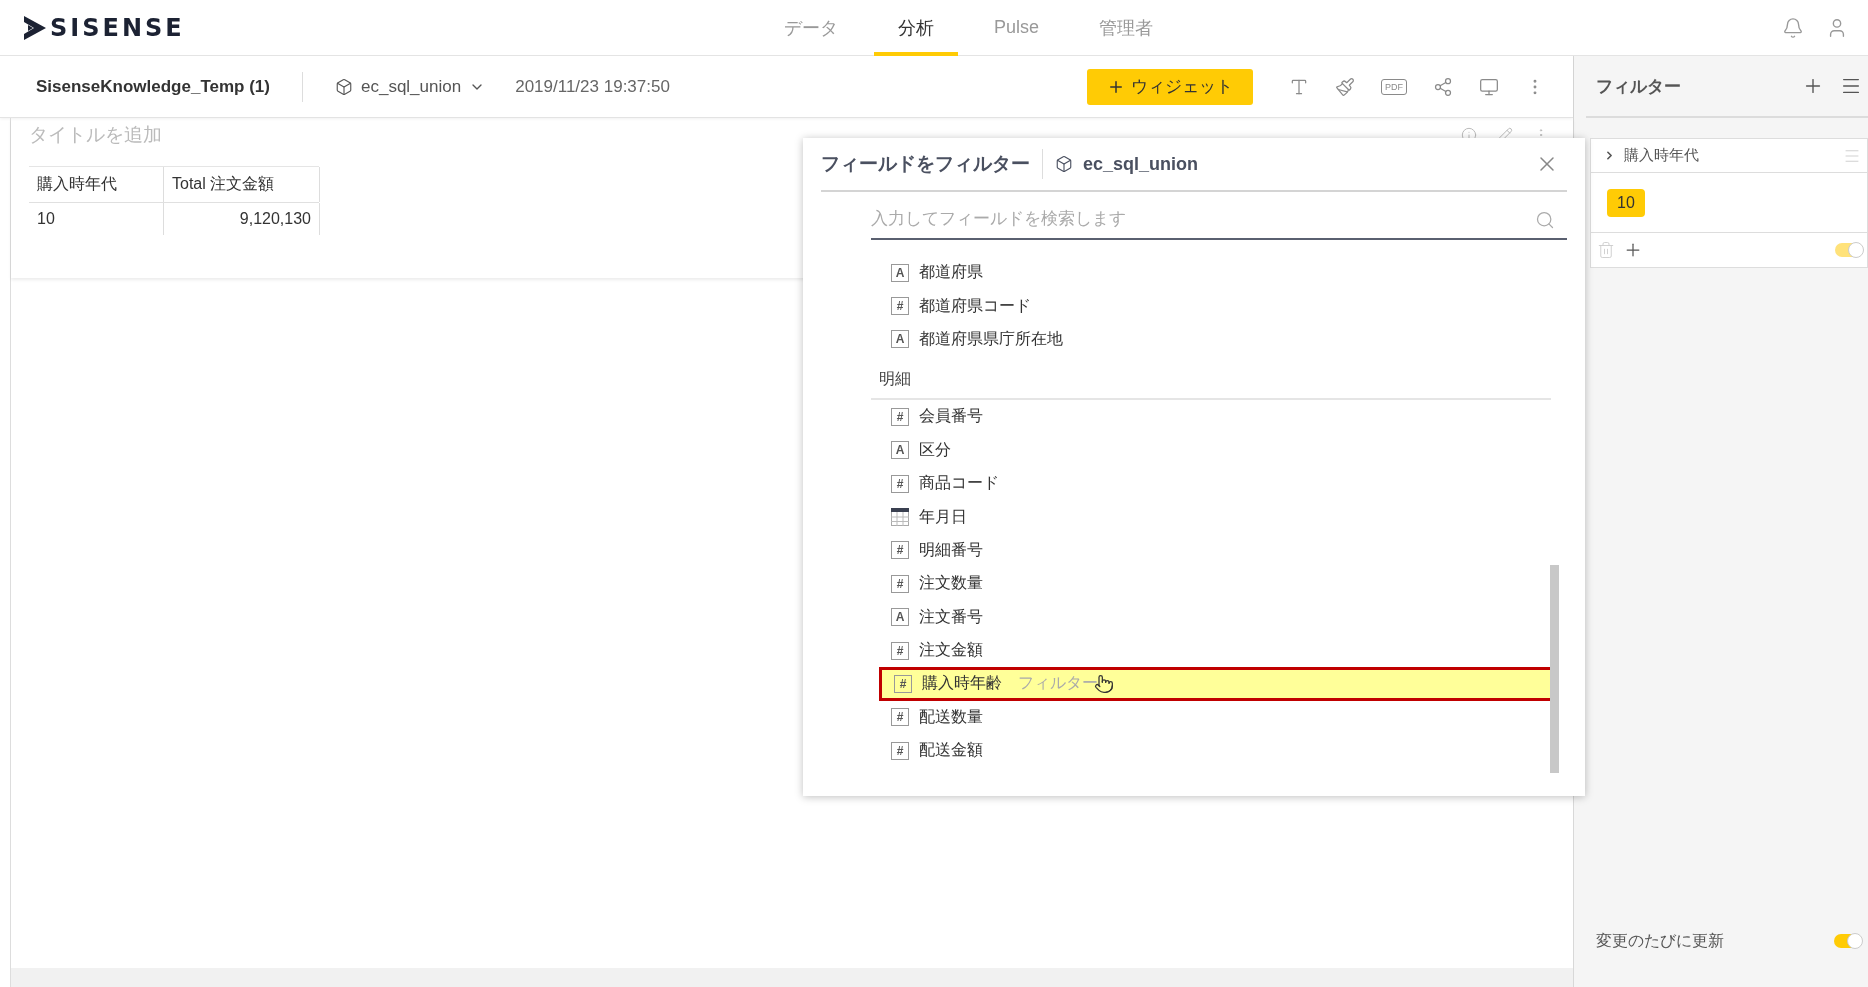 This screenshot has height=987, width=1868. I want to click on panel-title: フィルター, so click(1638, 86).